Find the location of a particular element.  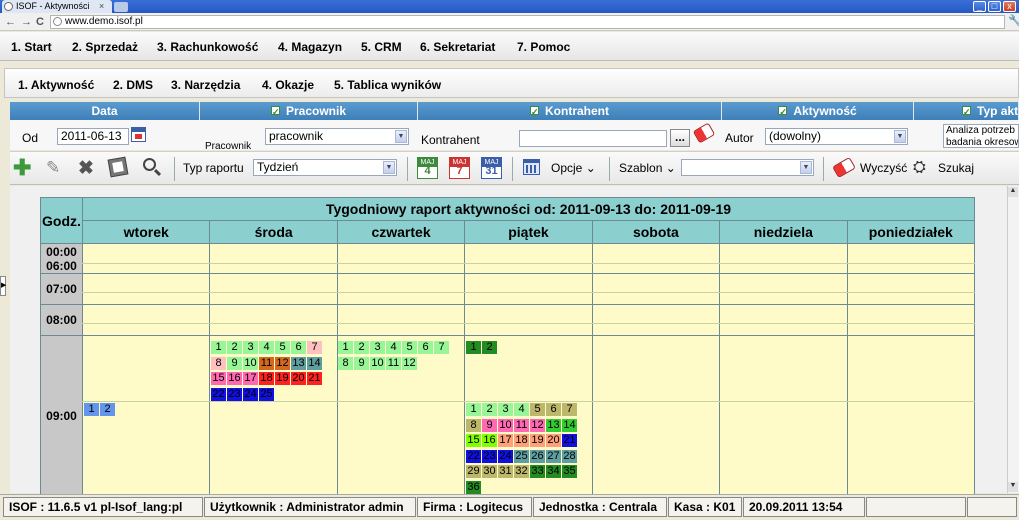

back-icon: ← is located at coordinates (10, 22).